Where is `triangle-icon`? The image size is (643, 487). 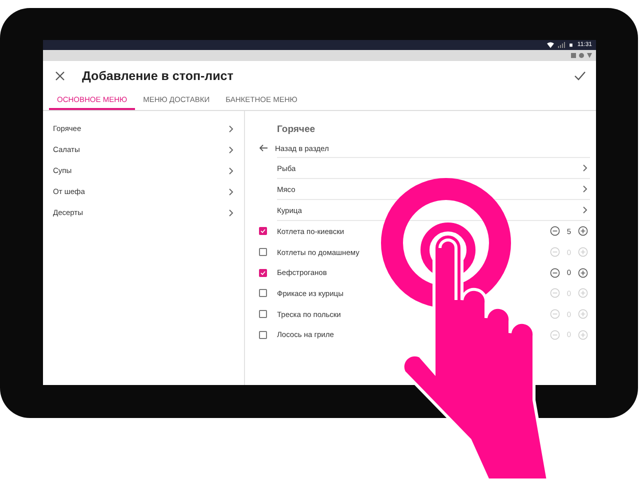 triangle-icon is located at coordinates (589, 55).